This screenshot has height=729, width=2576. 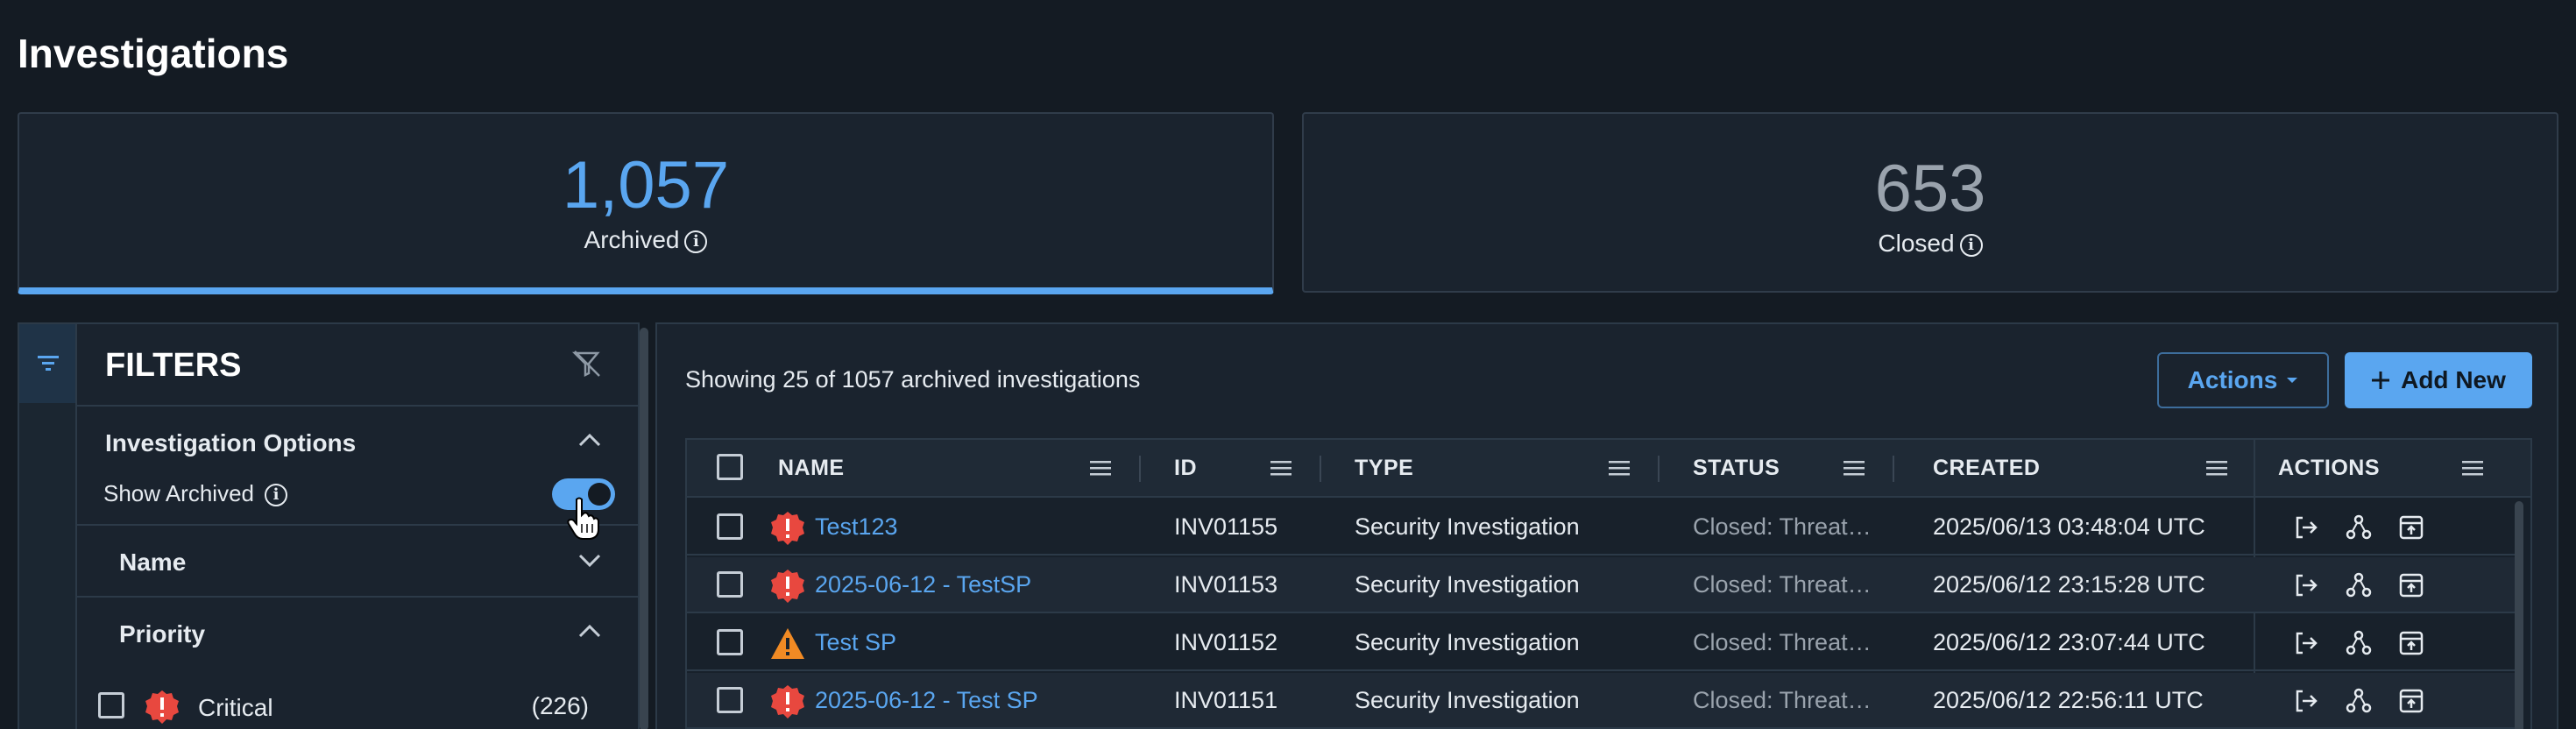 What do you see at coordinates (1185, 469) in the screenshot?
I see `column-header-id: ID` at bounding box center [1185, 469].